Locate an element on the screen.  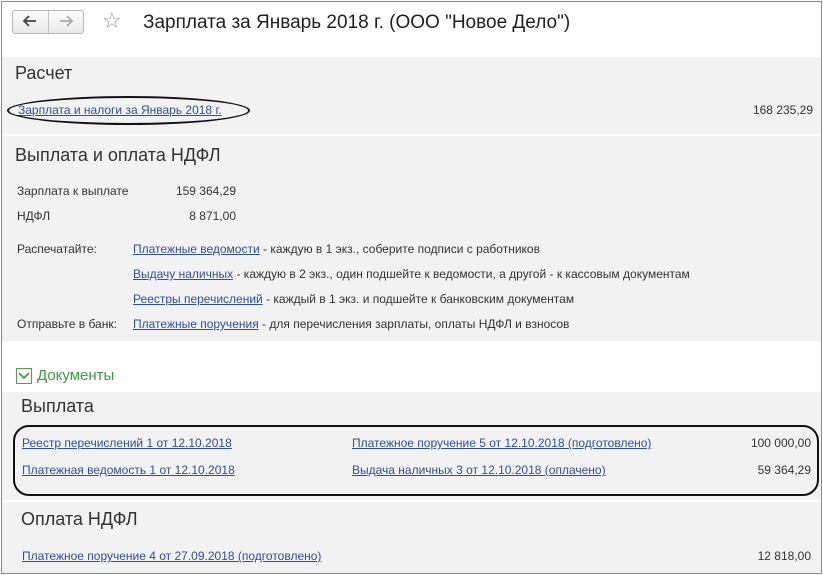
print-label: Распечатайте: is located at coordinates (57, 249).